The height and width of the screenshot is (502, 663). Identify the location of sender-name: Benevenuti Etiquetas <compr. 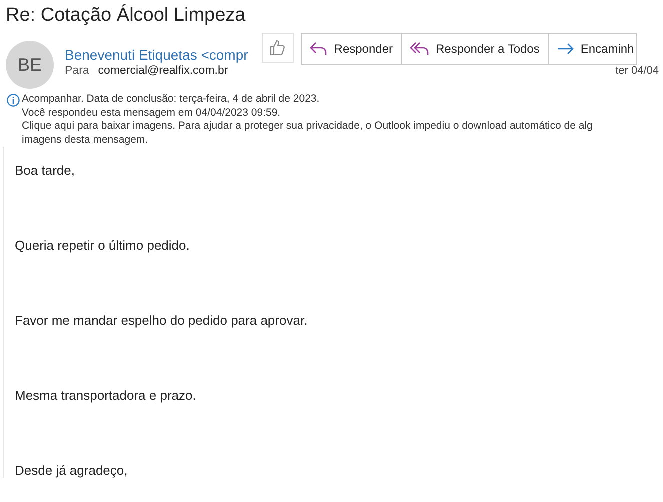
(156, 55).